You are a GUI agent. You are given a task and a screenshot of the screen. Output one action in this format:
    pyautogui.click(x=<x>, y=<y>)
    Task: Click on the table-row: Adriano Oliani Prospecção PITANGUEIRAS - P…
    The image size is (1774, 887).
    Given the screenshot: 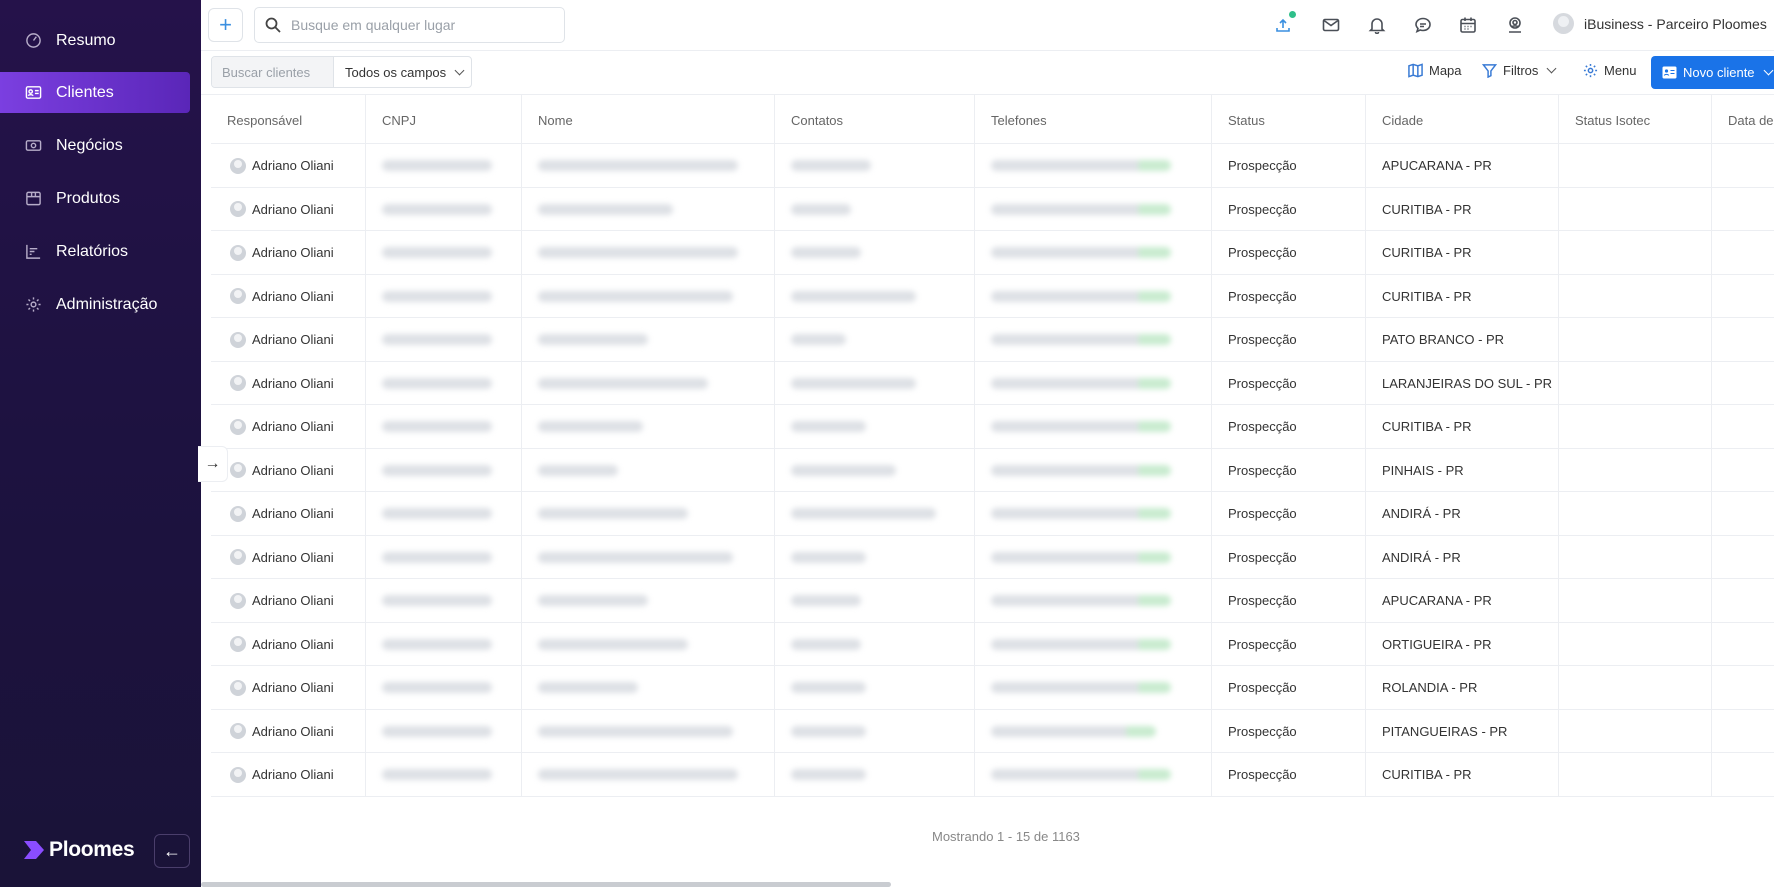 What is the action you would take?
    pyautogui.click(x=992, y=731)
    